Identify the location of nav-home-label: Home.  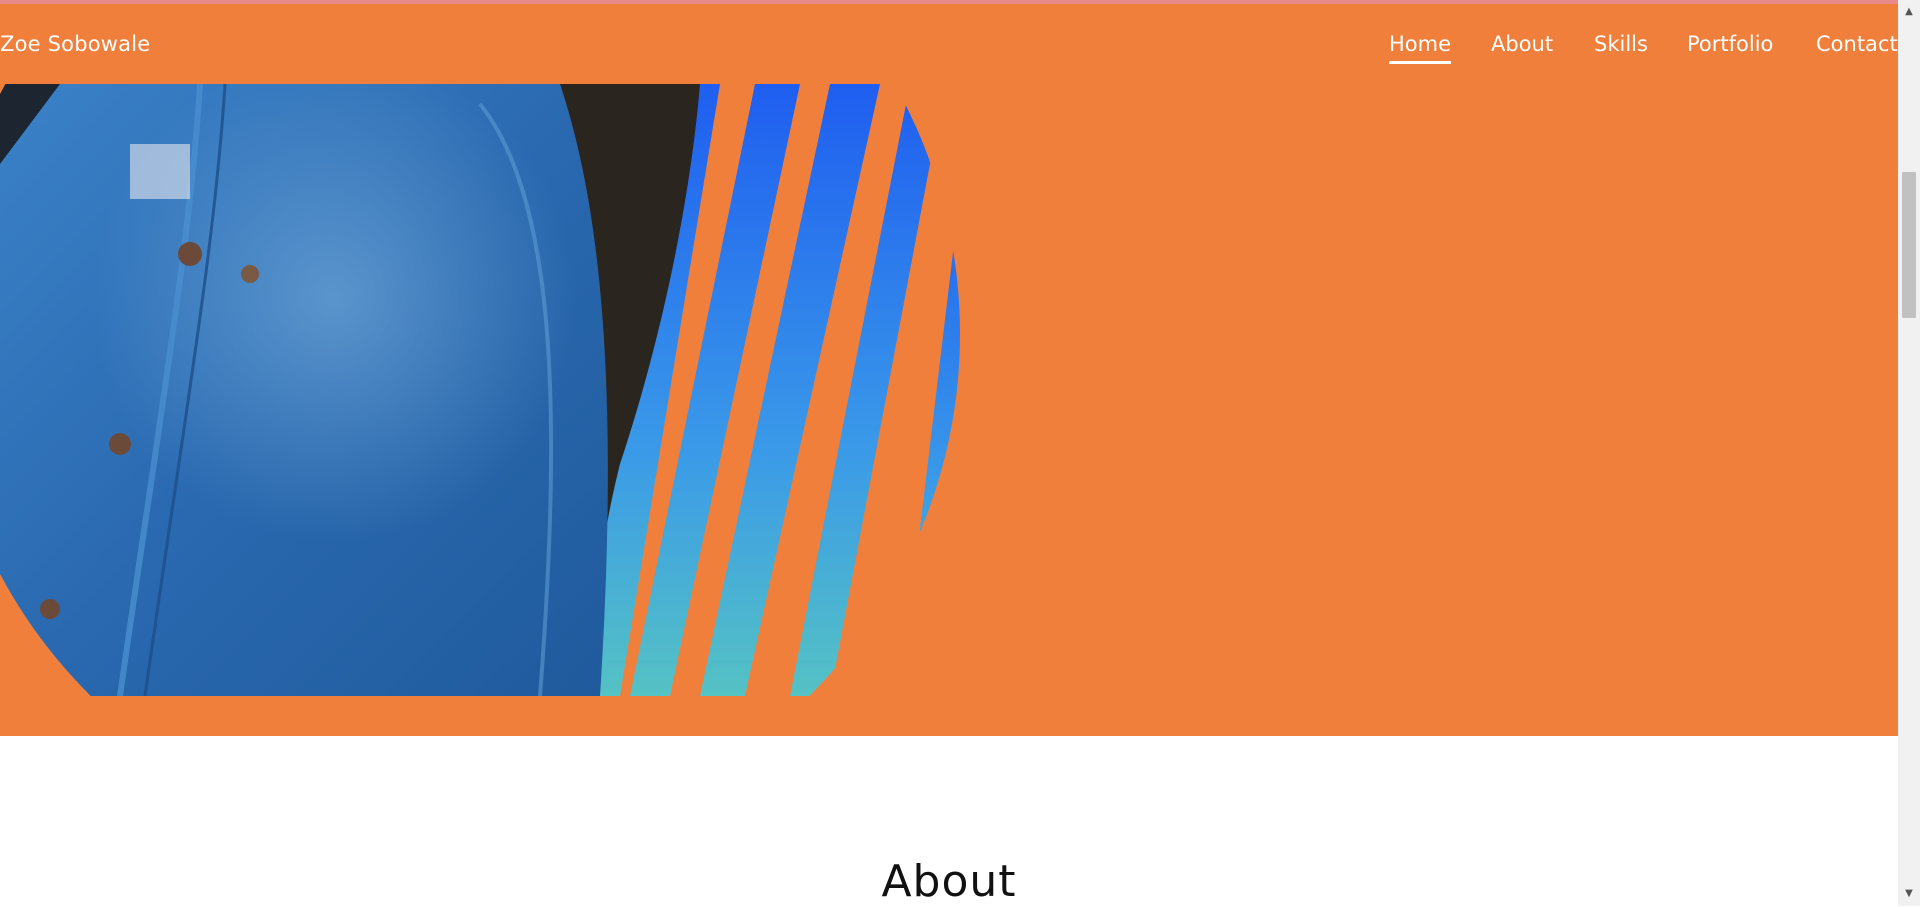
(1420, 44).